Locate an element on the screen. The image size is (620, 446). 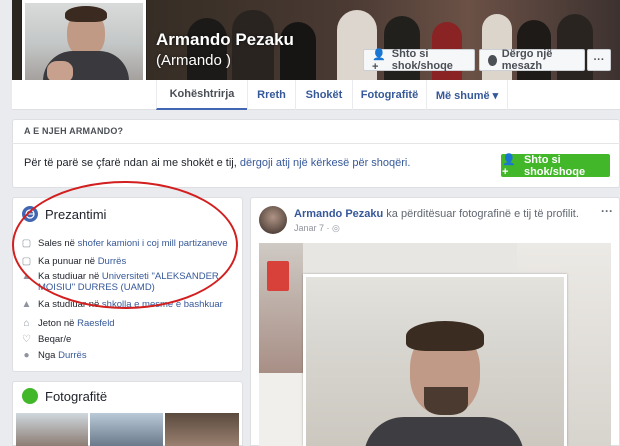
intro-item-prefix: Nga is located at coordinates (48, 355).